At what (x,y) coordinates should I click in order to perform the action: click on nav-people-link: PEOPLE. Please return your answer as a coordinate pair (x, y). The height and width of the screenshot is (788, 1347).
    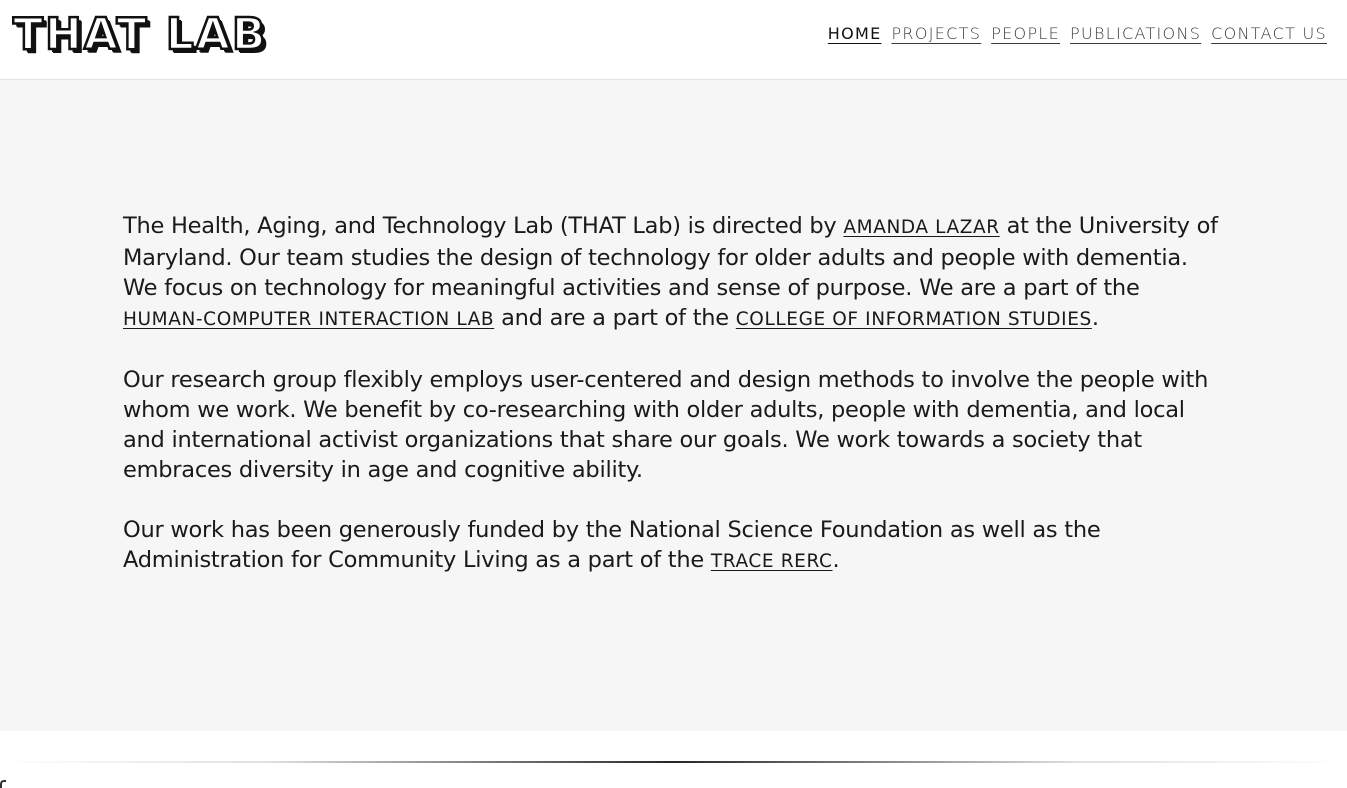
    Looking at the image, I should click on (1025, 34).